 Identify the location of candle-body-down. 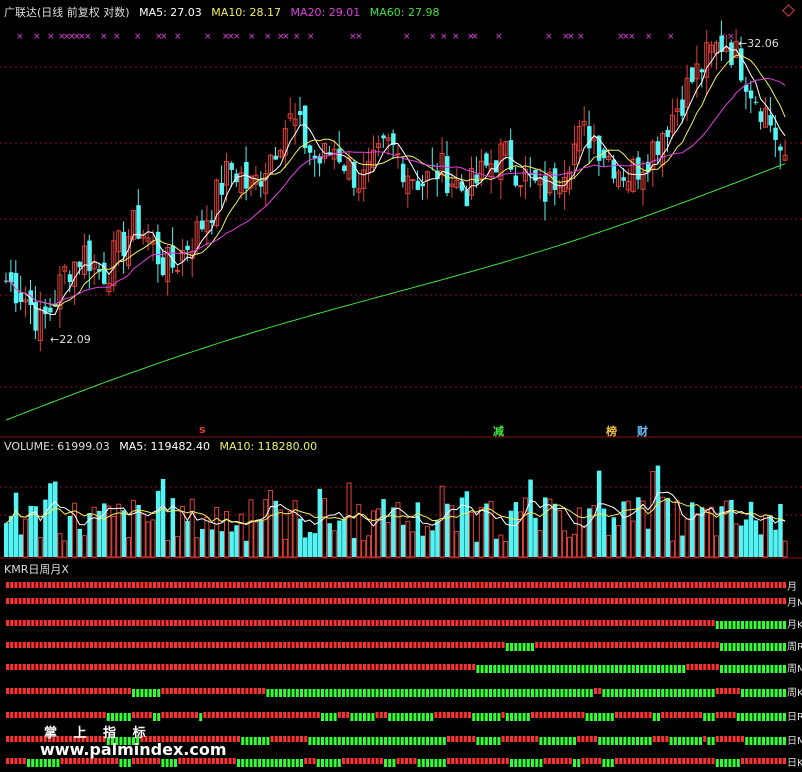
(329, 153).